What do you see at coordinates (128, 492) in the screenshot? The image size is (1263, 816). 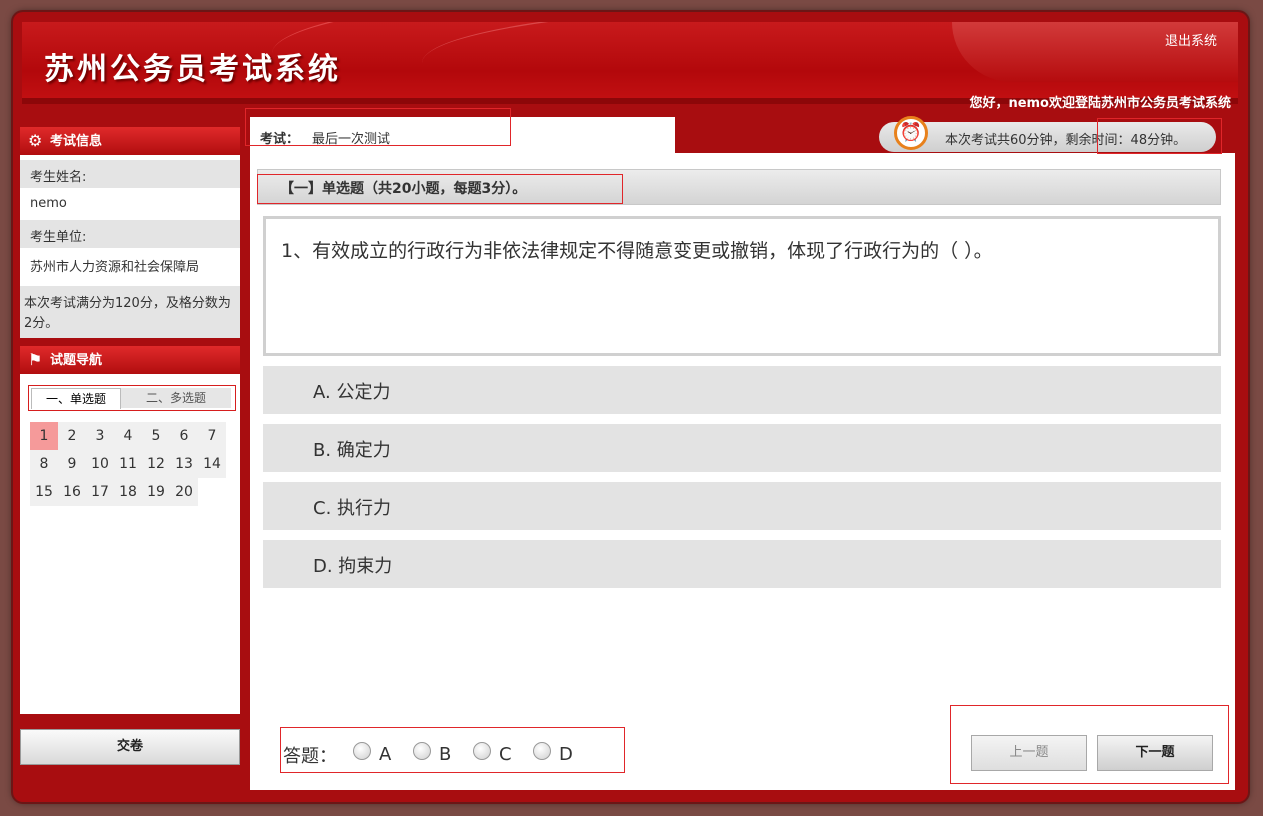 I see `question-number-18: 18` at bounding box center [128, 492].